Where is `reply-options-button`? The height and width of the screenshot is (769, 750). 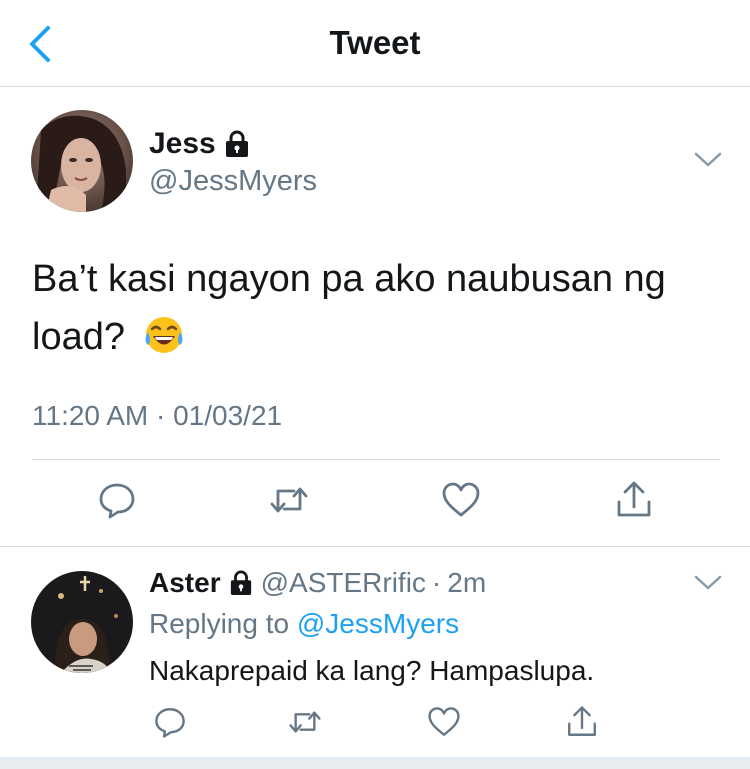 reply-options-button is located at coordinates (708, 583).